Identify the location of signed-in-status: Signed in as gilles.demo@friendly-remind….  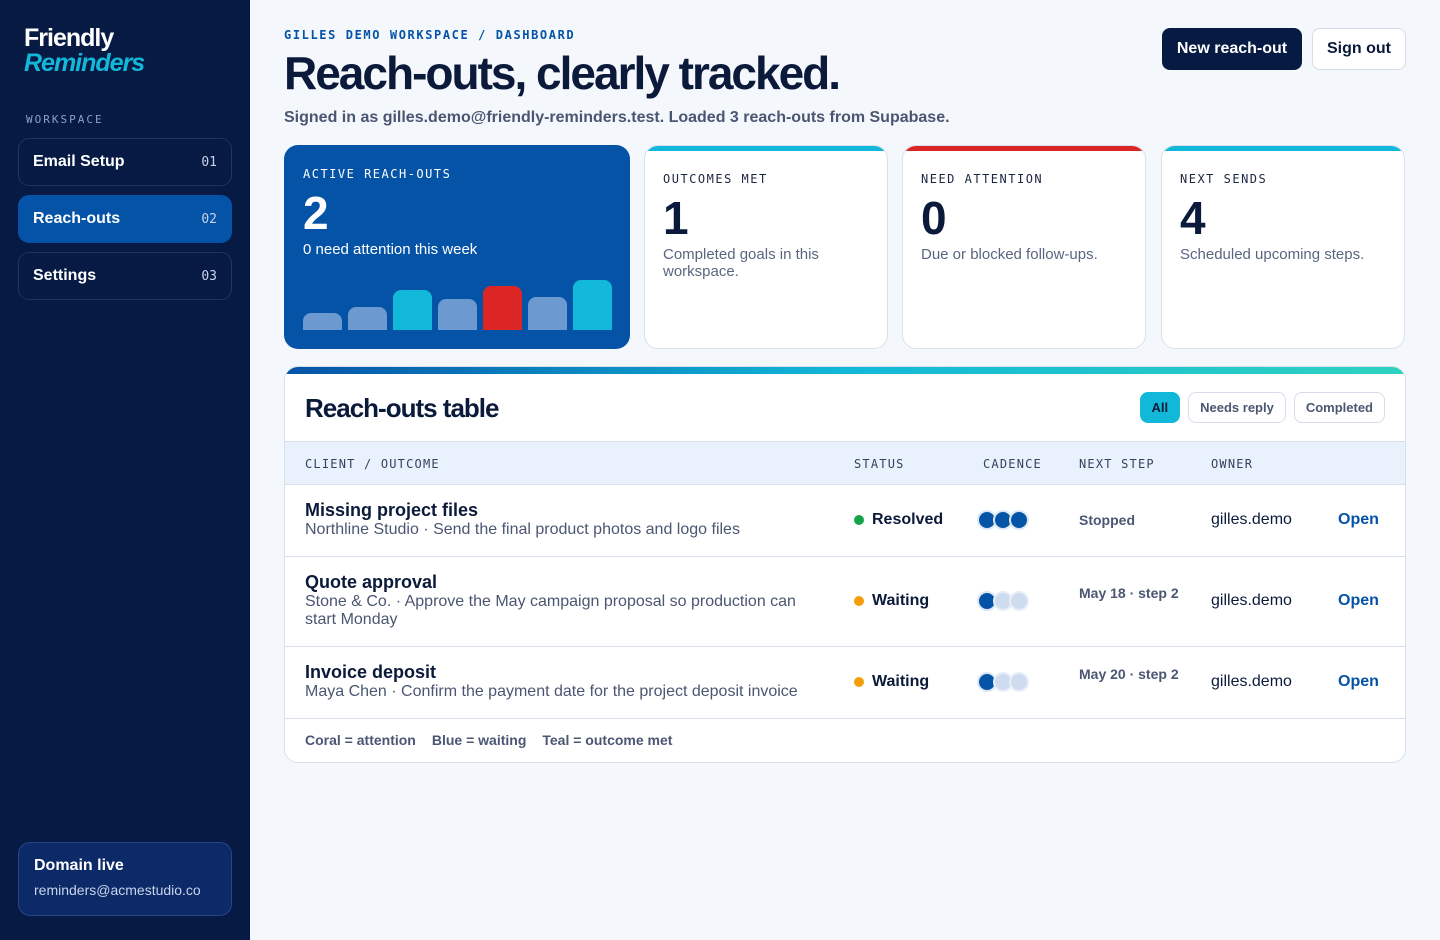
(617, 117).